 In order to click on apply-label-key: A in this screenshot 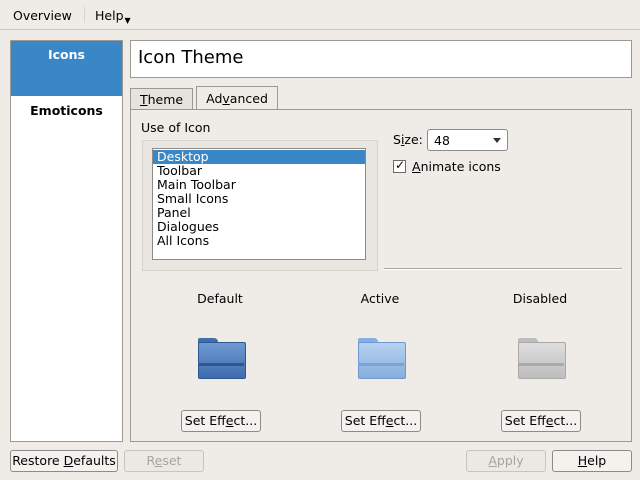, I will do `click(492, 460)`.